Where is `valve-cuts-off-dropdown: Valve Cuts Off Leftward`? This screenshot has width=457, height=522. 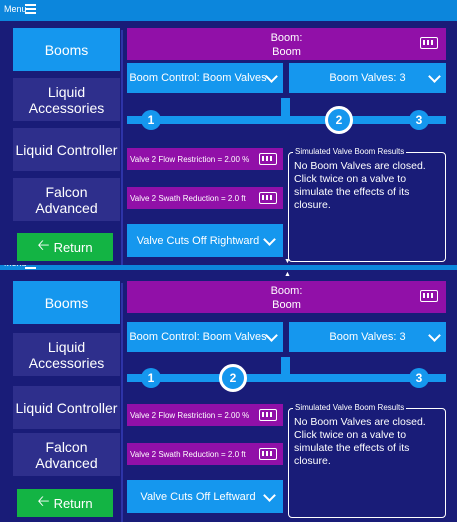
valve-cuts-off-dropdown: Valve Cuts Off Leftward is located at coordinates (205, 496).